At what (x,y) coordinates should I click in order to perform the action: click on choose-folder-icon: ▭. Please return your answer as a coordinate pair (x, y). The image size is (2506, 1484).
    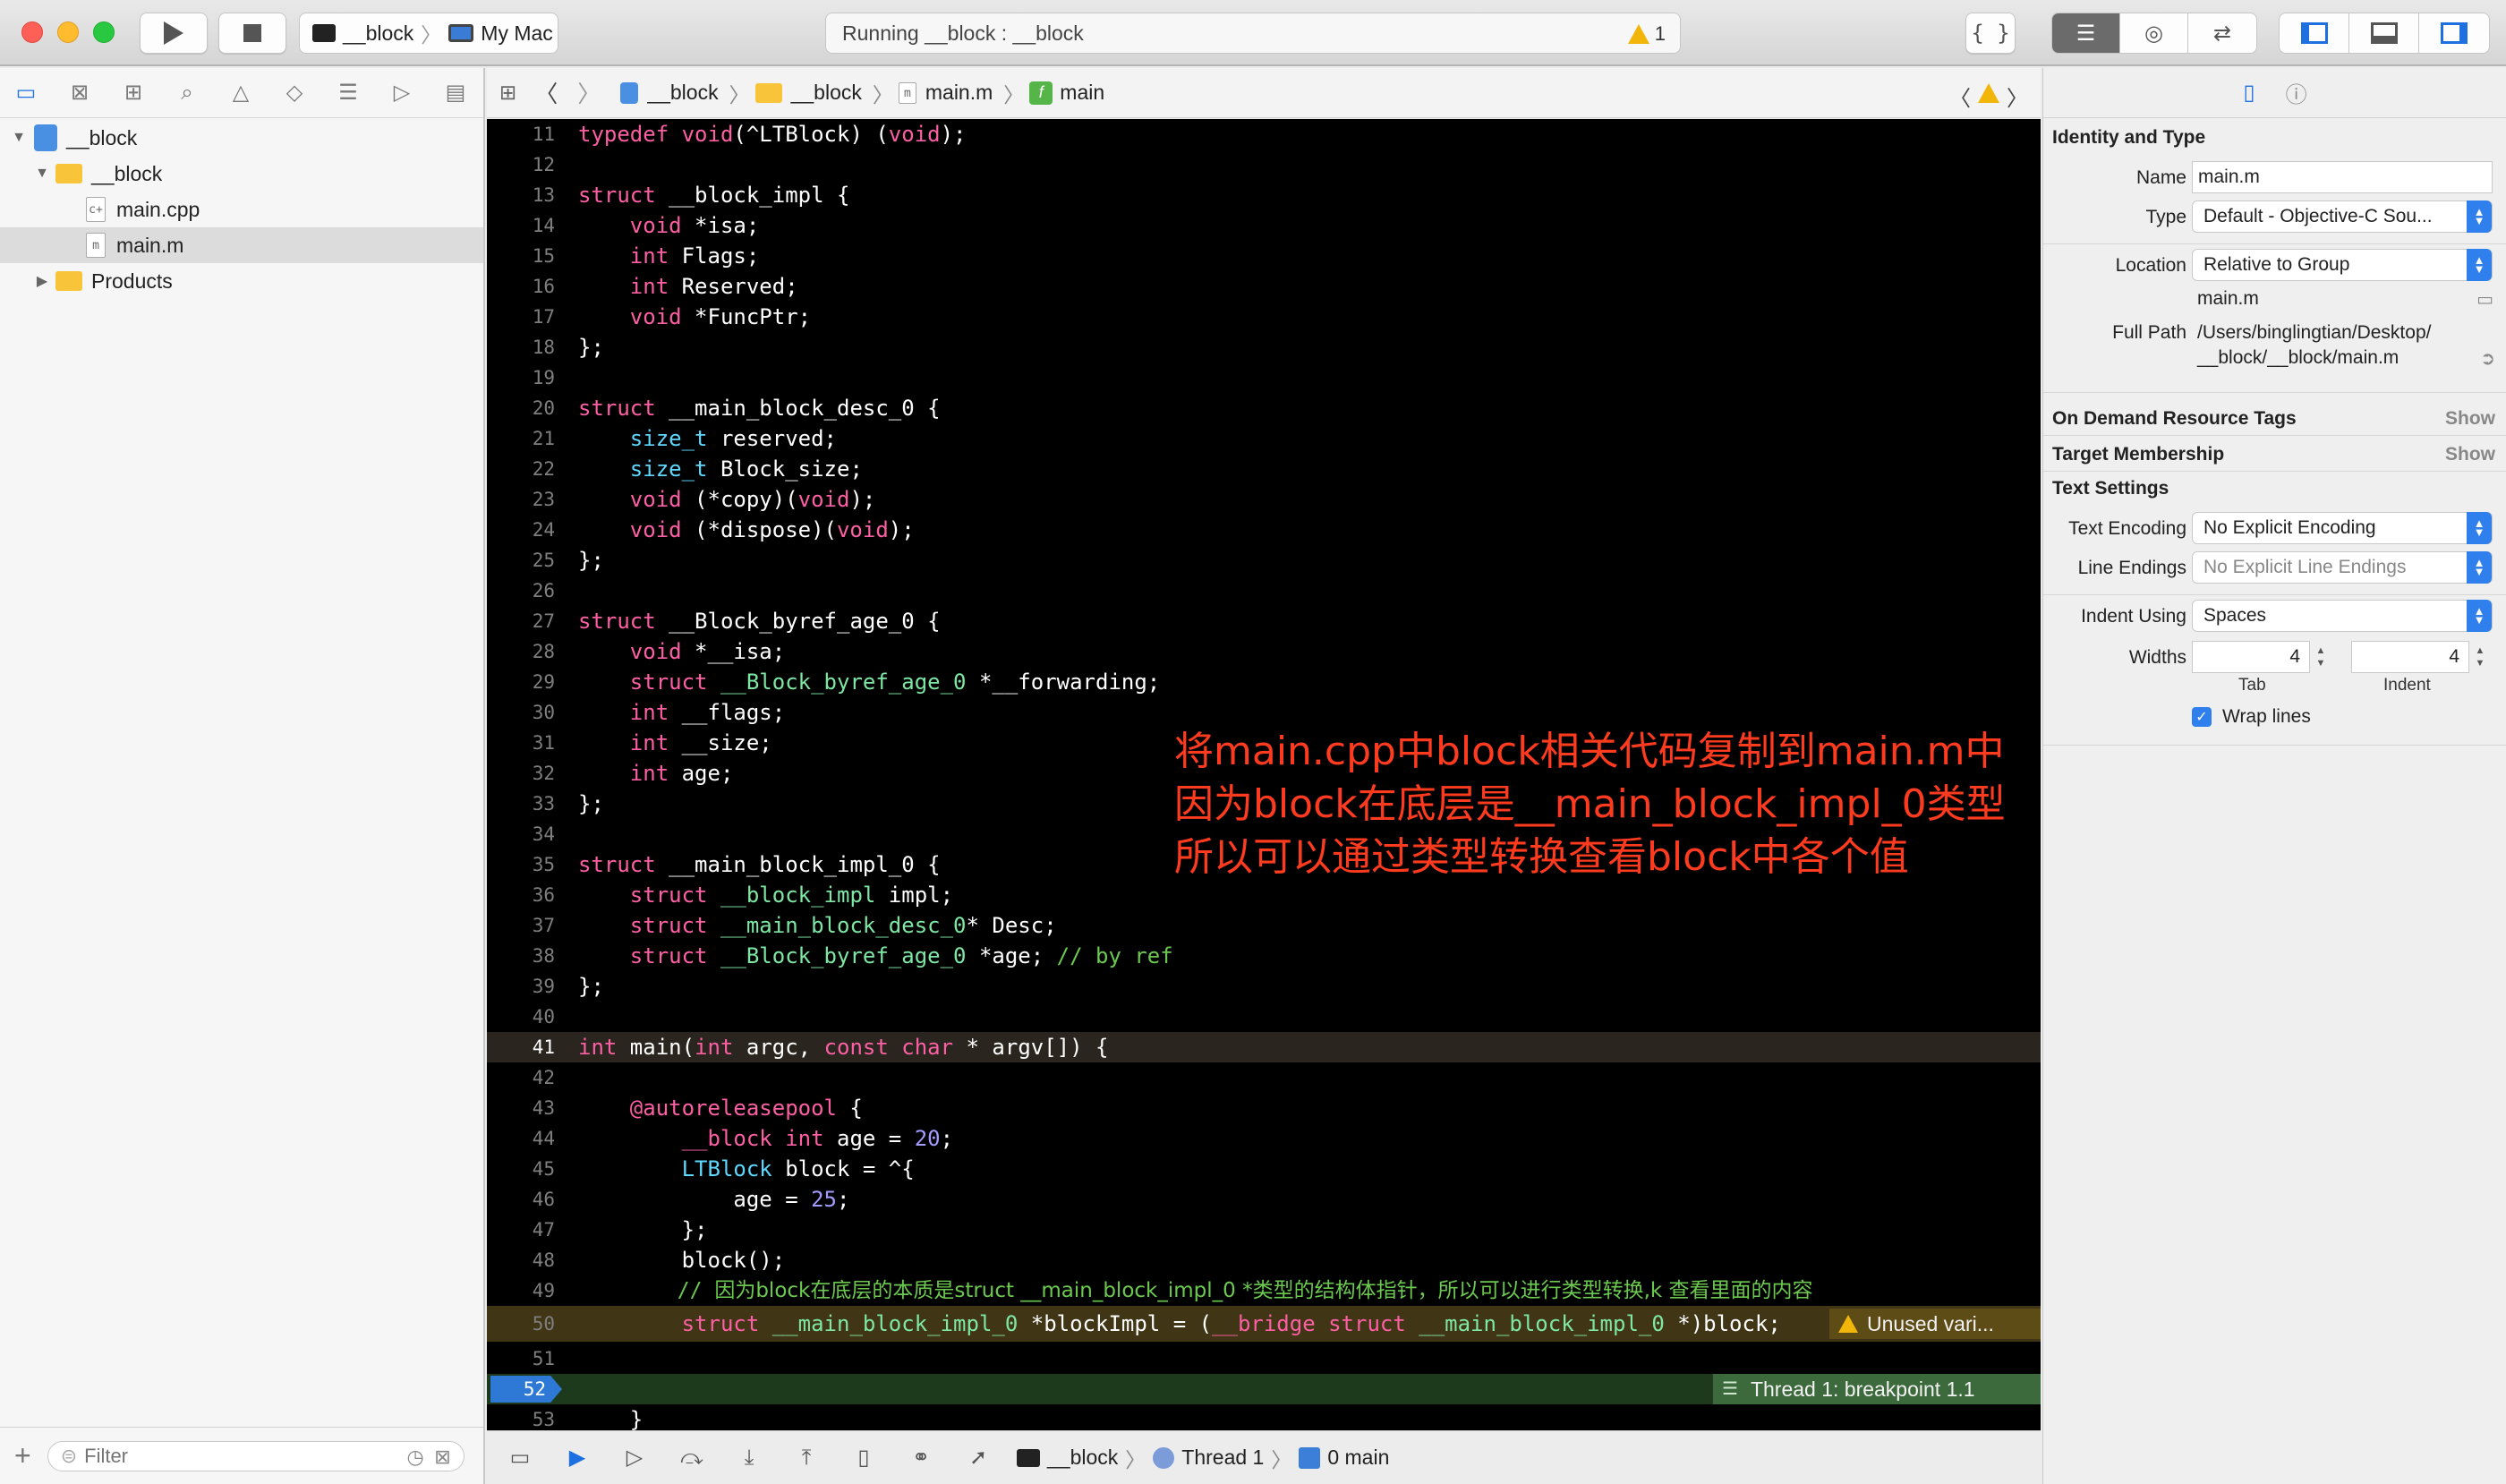
    Looking at the image, I should click on (2484, 299).